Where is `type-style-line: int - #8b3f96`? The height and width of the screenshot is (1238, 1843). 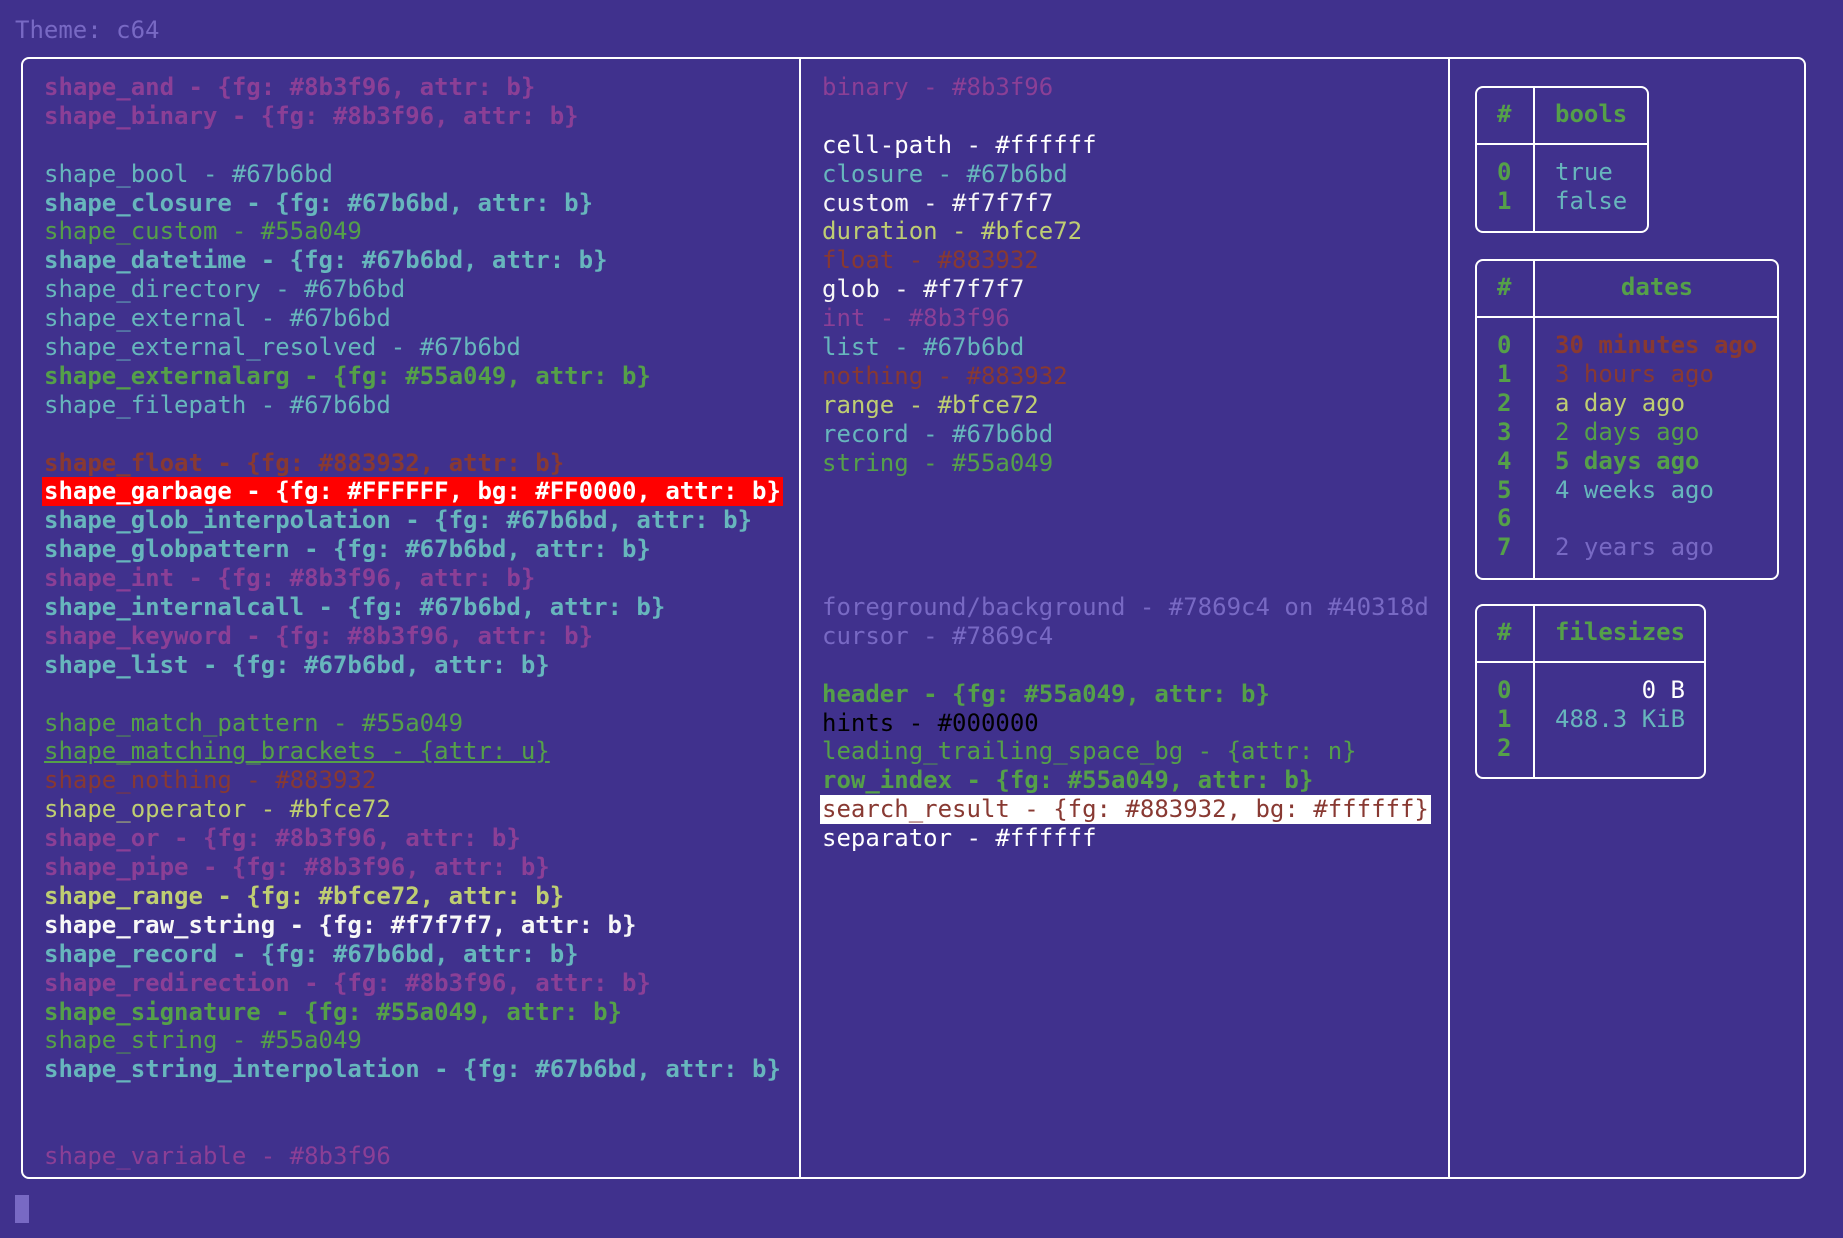 type-style-line: int - #8b3f96 is located at coordinates (1126, 318).